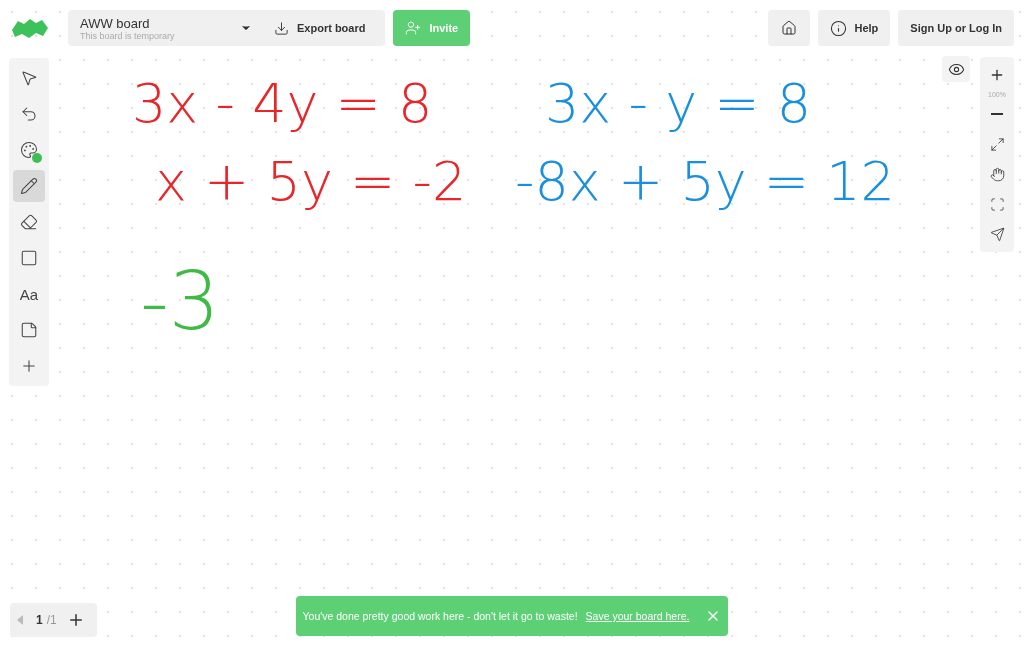 The image size is (1024, 648). I want to click on home-button, so click(788, 28).